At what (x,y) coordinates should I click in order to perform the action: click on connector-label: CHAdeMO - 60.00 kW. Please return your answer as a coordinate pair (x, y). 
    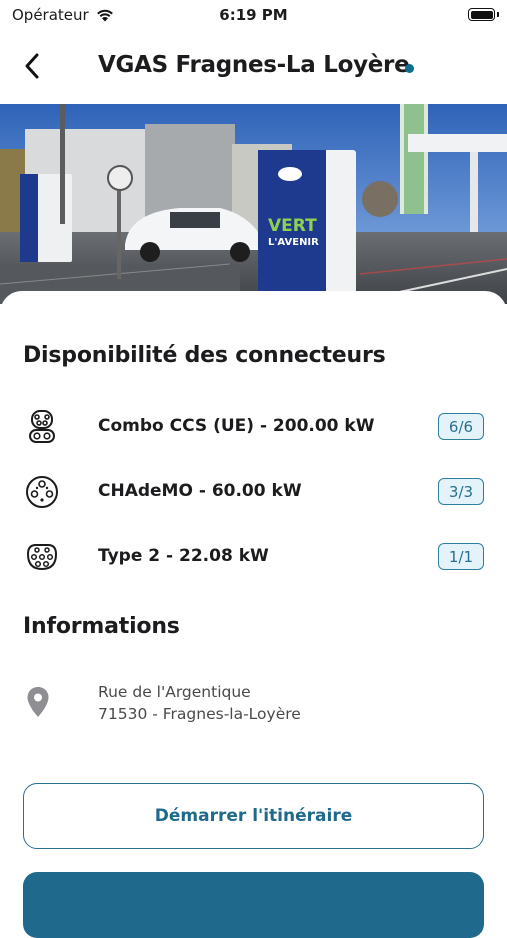
    Looking at the image, I should click on (200, 491).